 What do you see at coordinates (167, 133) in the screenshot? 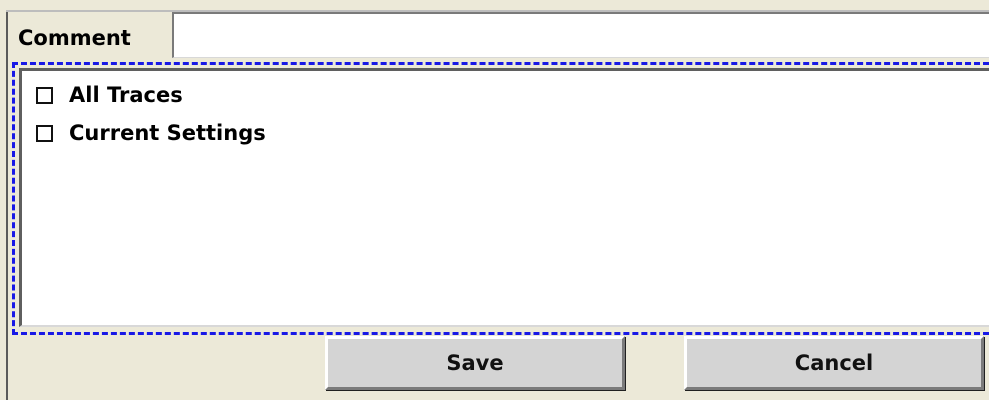
I see `current-settings-label: Current Settings` at bounding box center [167, 133].